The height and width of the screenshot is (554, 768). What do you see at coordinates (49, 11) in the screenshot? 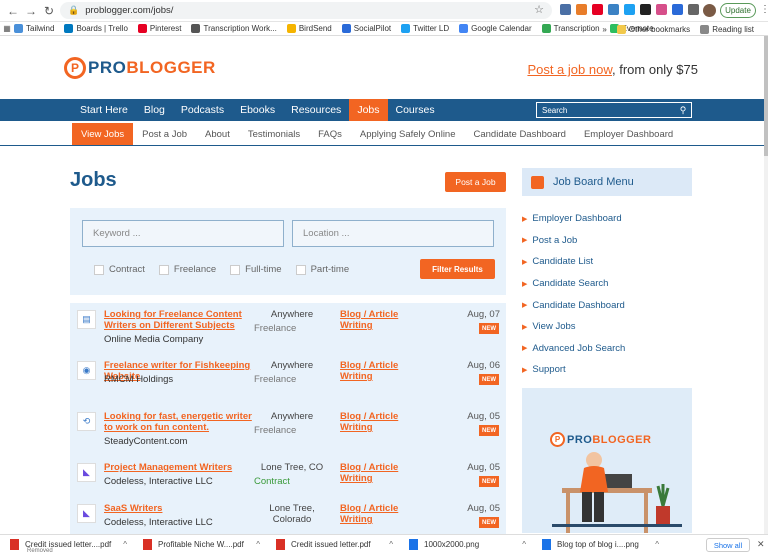
I see `reload-icon: ↻` at bounding box center [49, 11].